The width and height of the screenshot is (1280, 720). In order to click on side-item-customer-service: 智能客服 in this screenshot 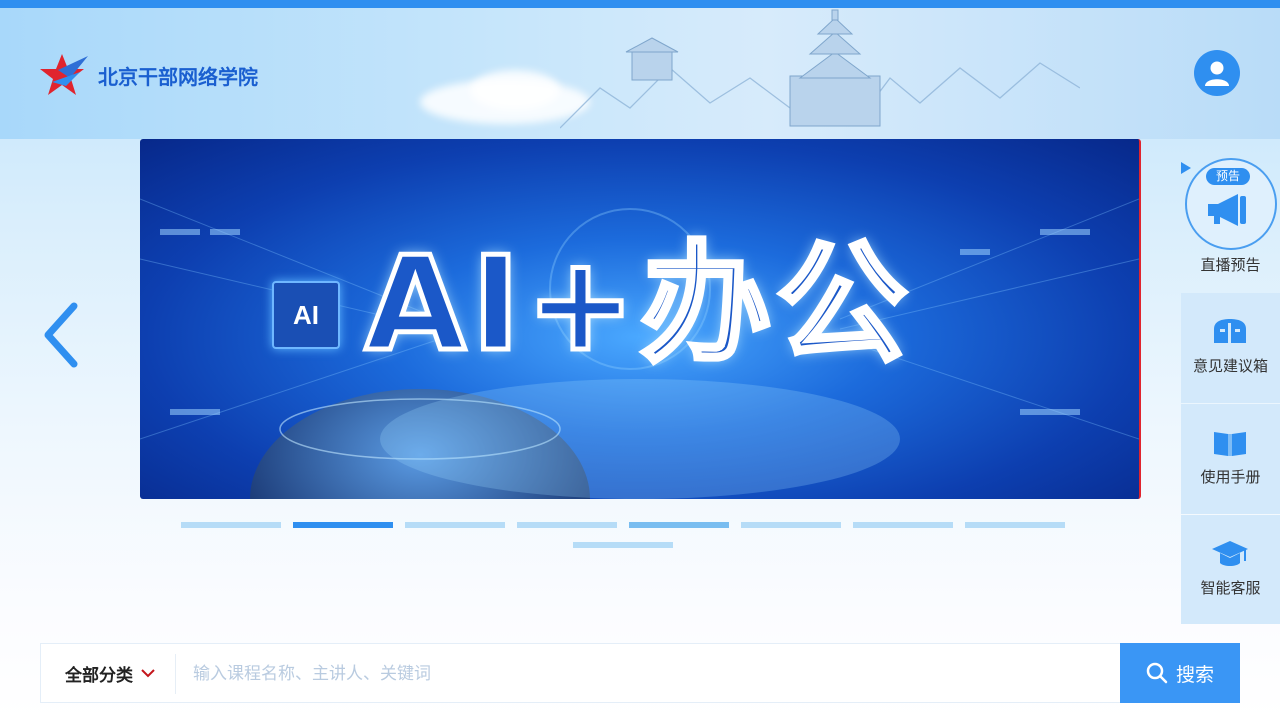, I will do `click(1230, 569)`.